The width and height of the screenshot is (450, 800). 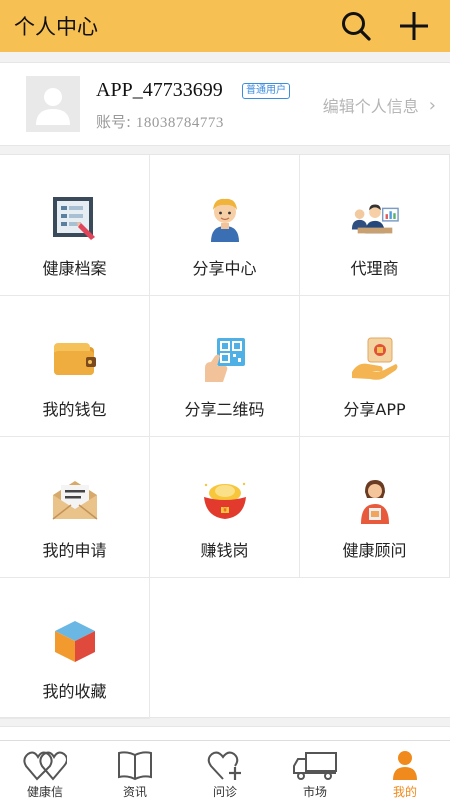 I want to click on qr-code-icon, so click(x=225, y=359).